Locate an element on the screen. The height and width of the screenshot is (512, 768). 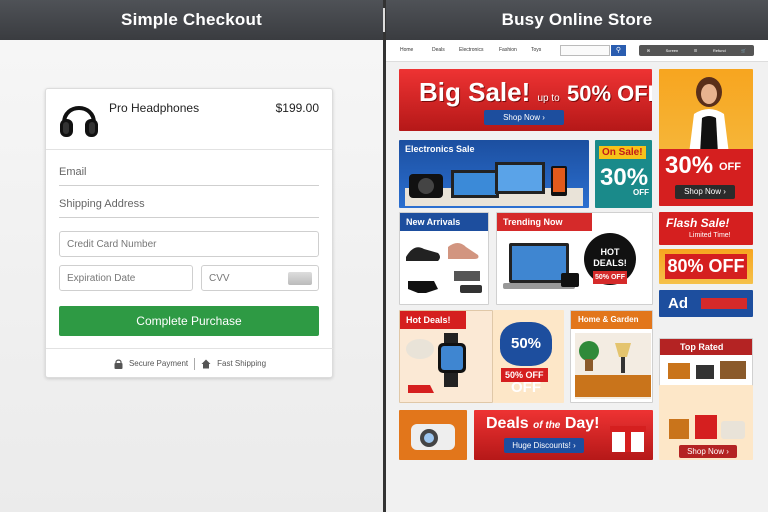
home-garden-label: Home & Garden is located at coordinates (608, 319).